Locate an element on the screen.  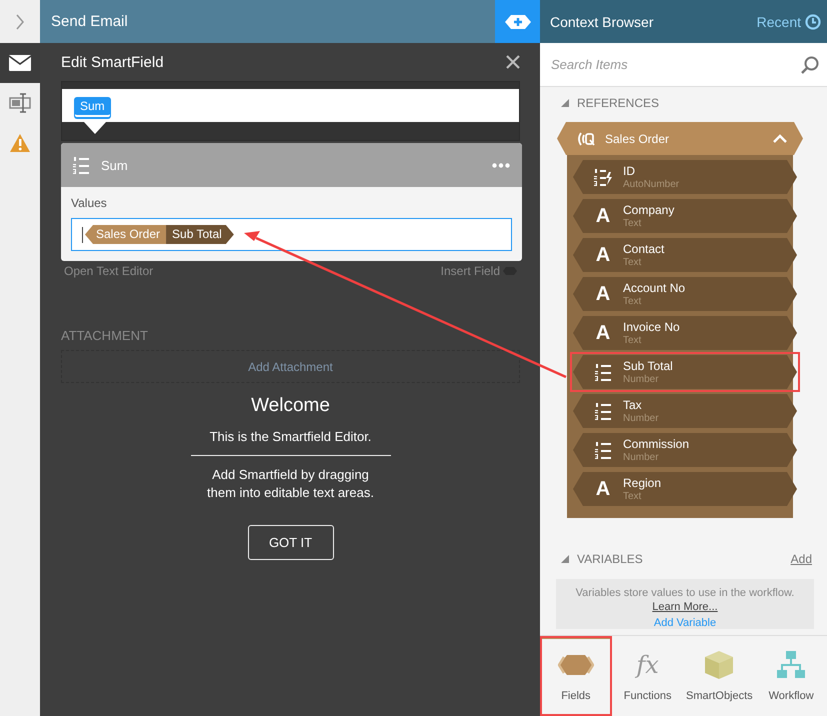
field-item: A Account No Text is located at coordinates (685, 294).